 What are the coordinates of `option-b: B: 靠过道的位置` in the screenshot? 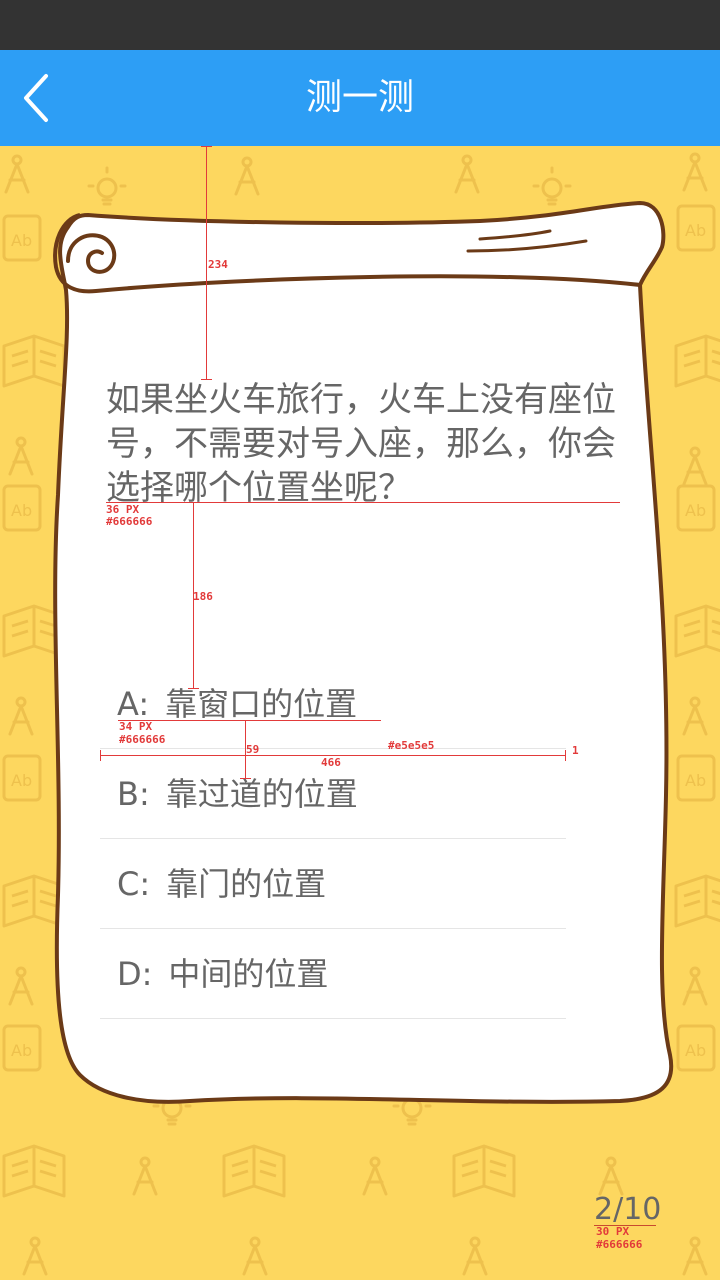 It's located at (333, 794).